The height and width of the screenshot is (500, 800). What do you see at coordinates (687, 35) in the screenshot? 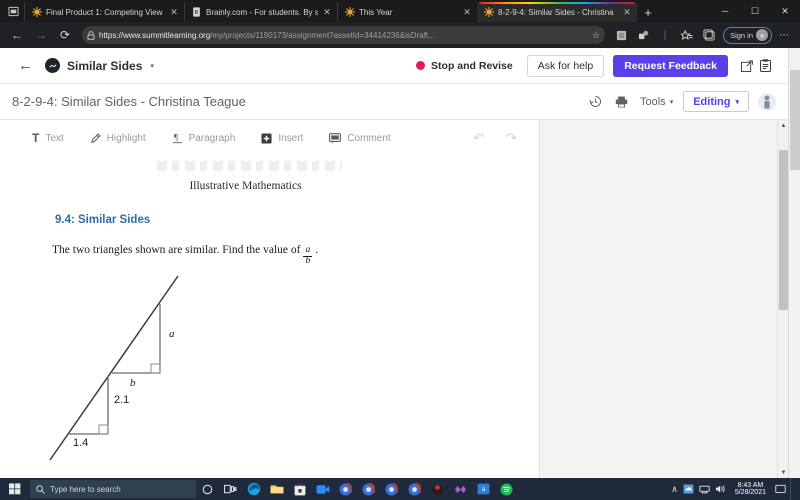
I see `favorites-icon` at bounding box center [687, 35].